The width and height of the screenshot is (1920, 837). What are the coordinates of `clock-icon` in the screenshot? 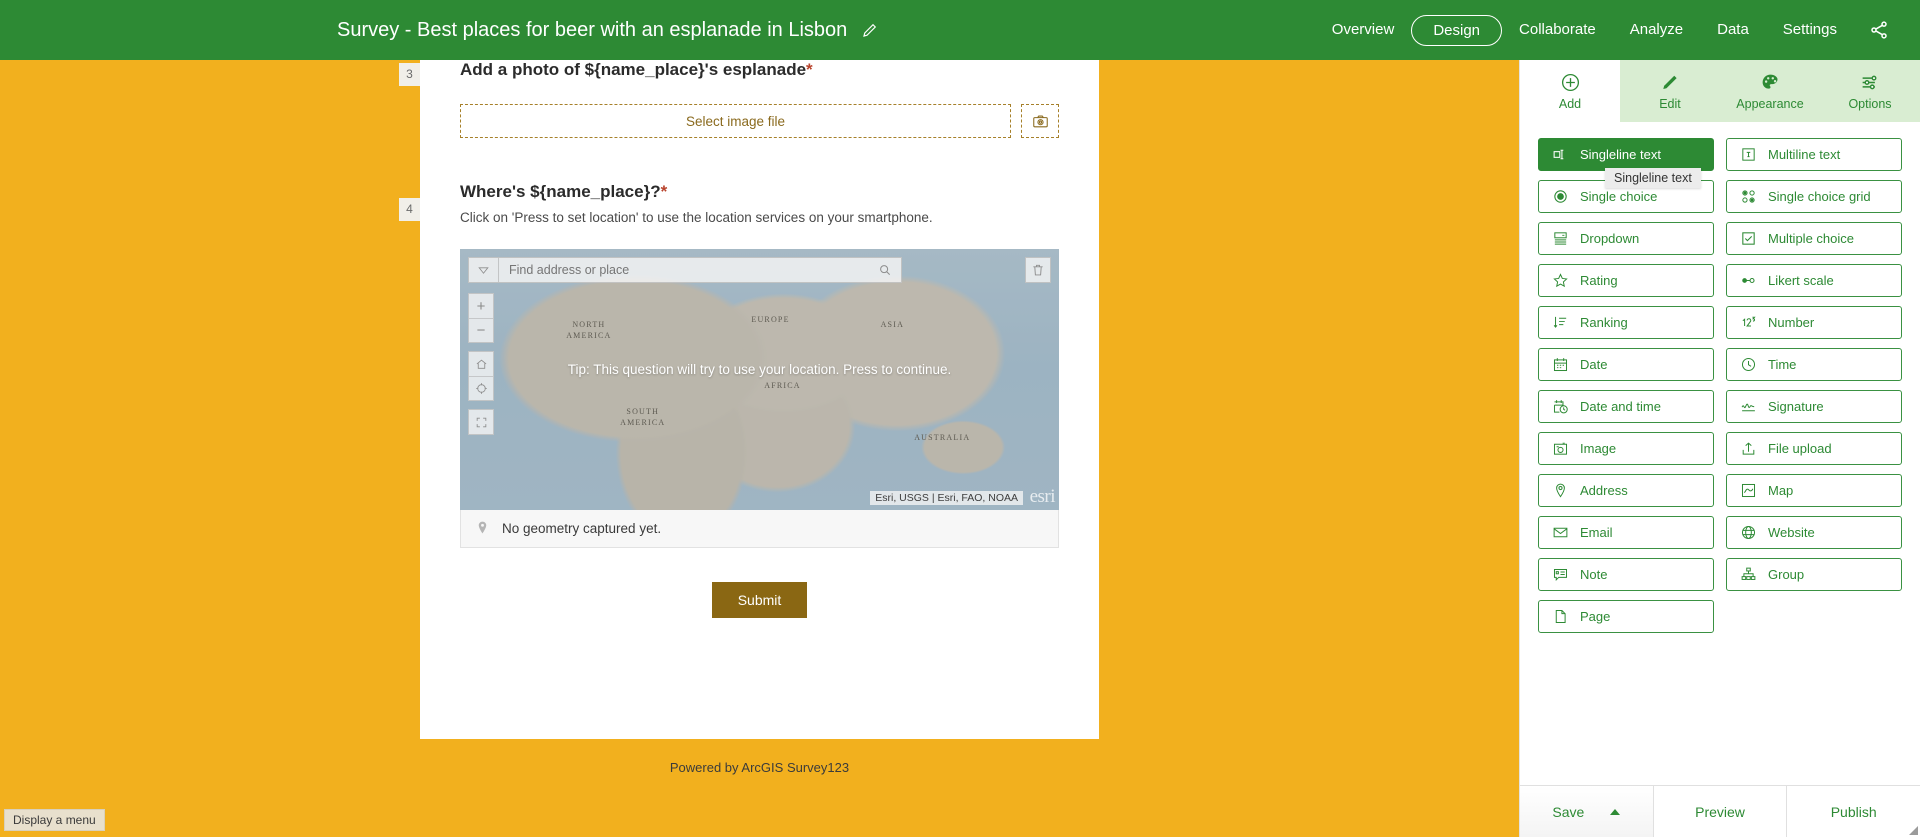 It's located at (1748, 365).